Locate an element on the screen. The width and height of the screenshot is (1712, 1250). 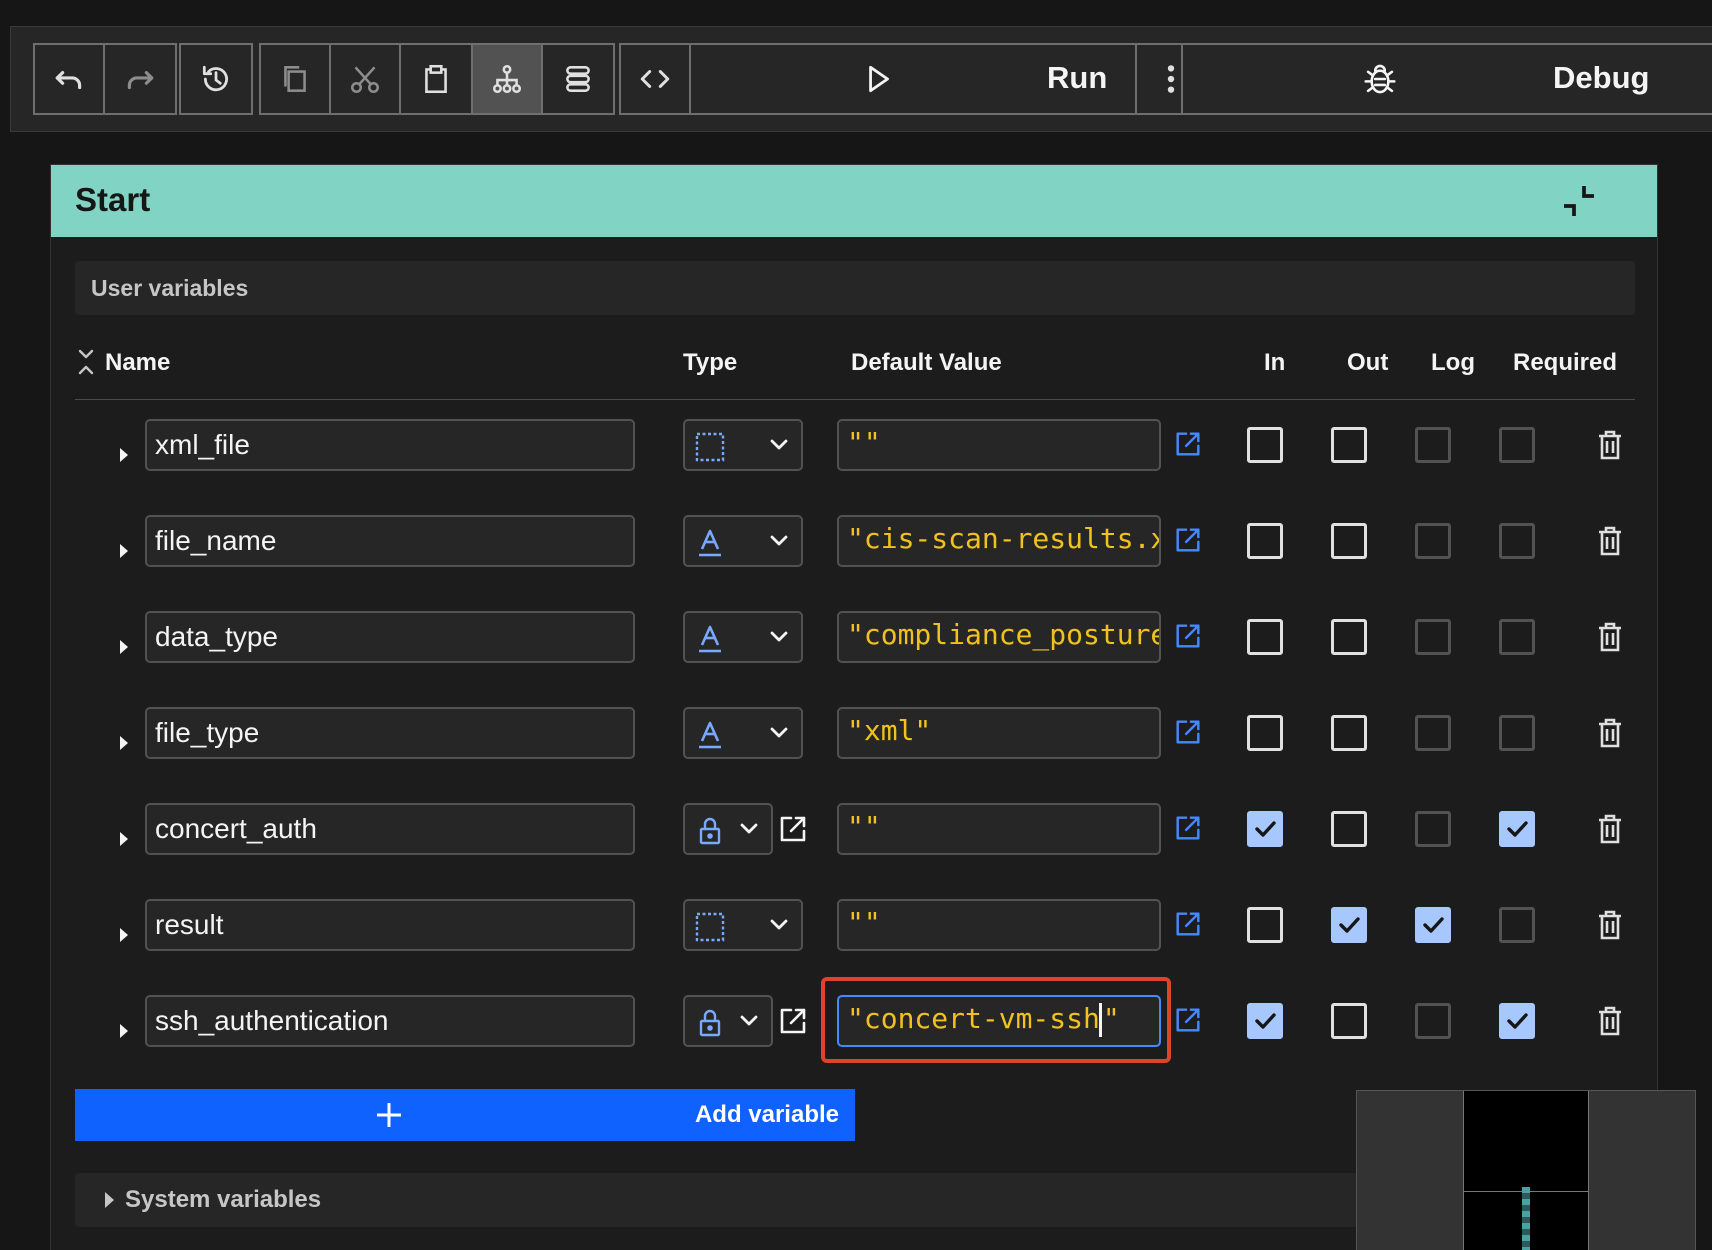
default-value-input: "compliance_posture" is located at coordinates (999, 637).